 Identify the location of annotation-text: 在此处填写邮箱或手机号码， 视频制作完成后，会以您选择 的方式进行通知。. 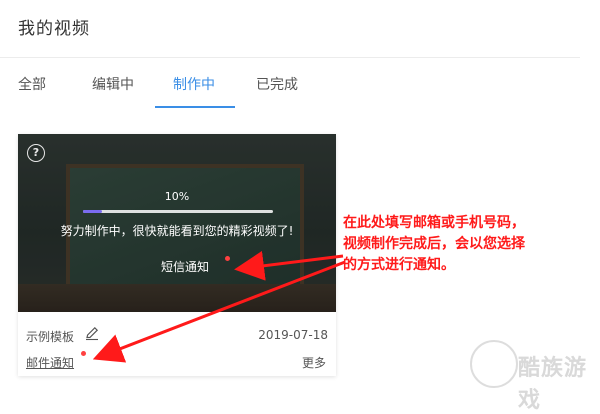
(470, 244).